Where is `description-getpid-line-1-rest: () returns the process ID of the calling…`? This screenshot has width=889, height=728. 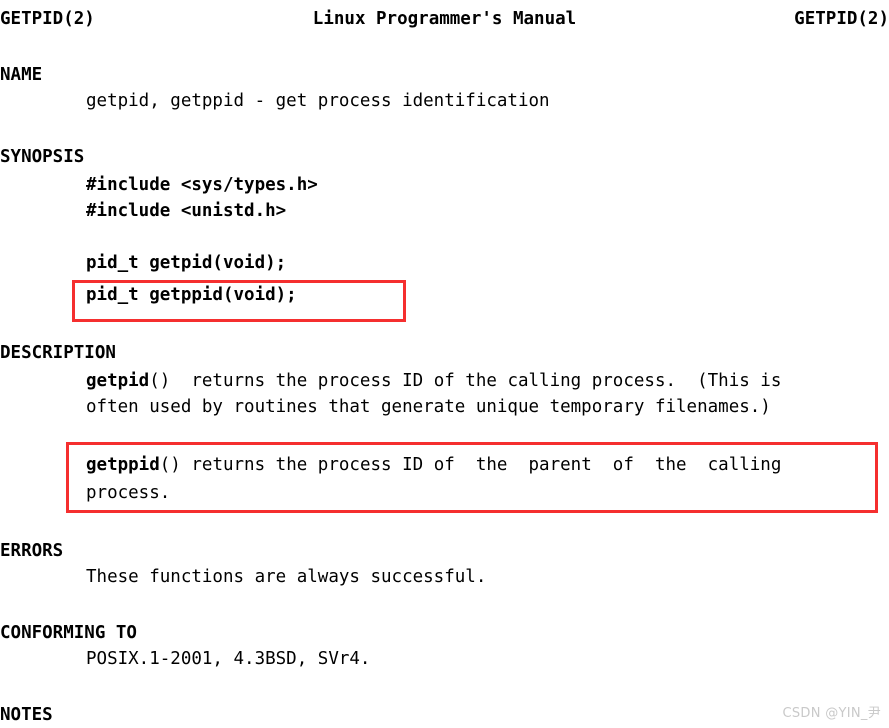 description-getpid-line-1-rest: () returns the process ID of the calling… is located at coordinates (465, 381).